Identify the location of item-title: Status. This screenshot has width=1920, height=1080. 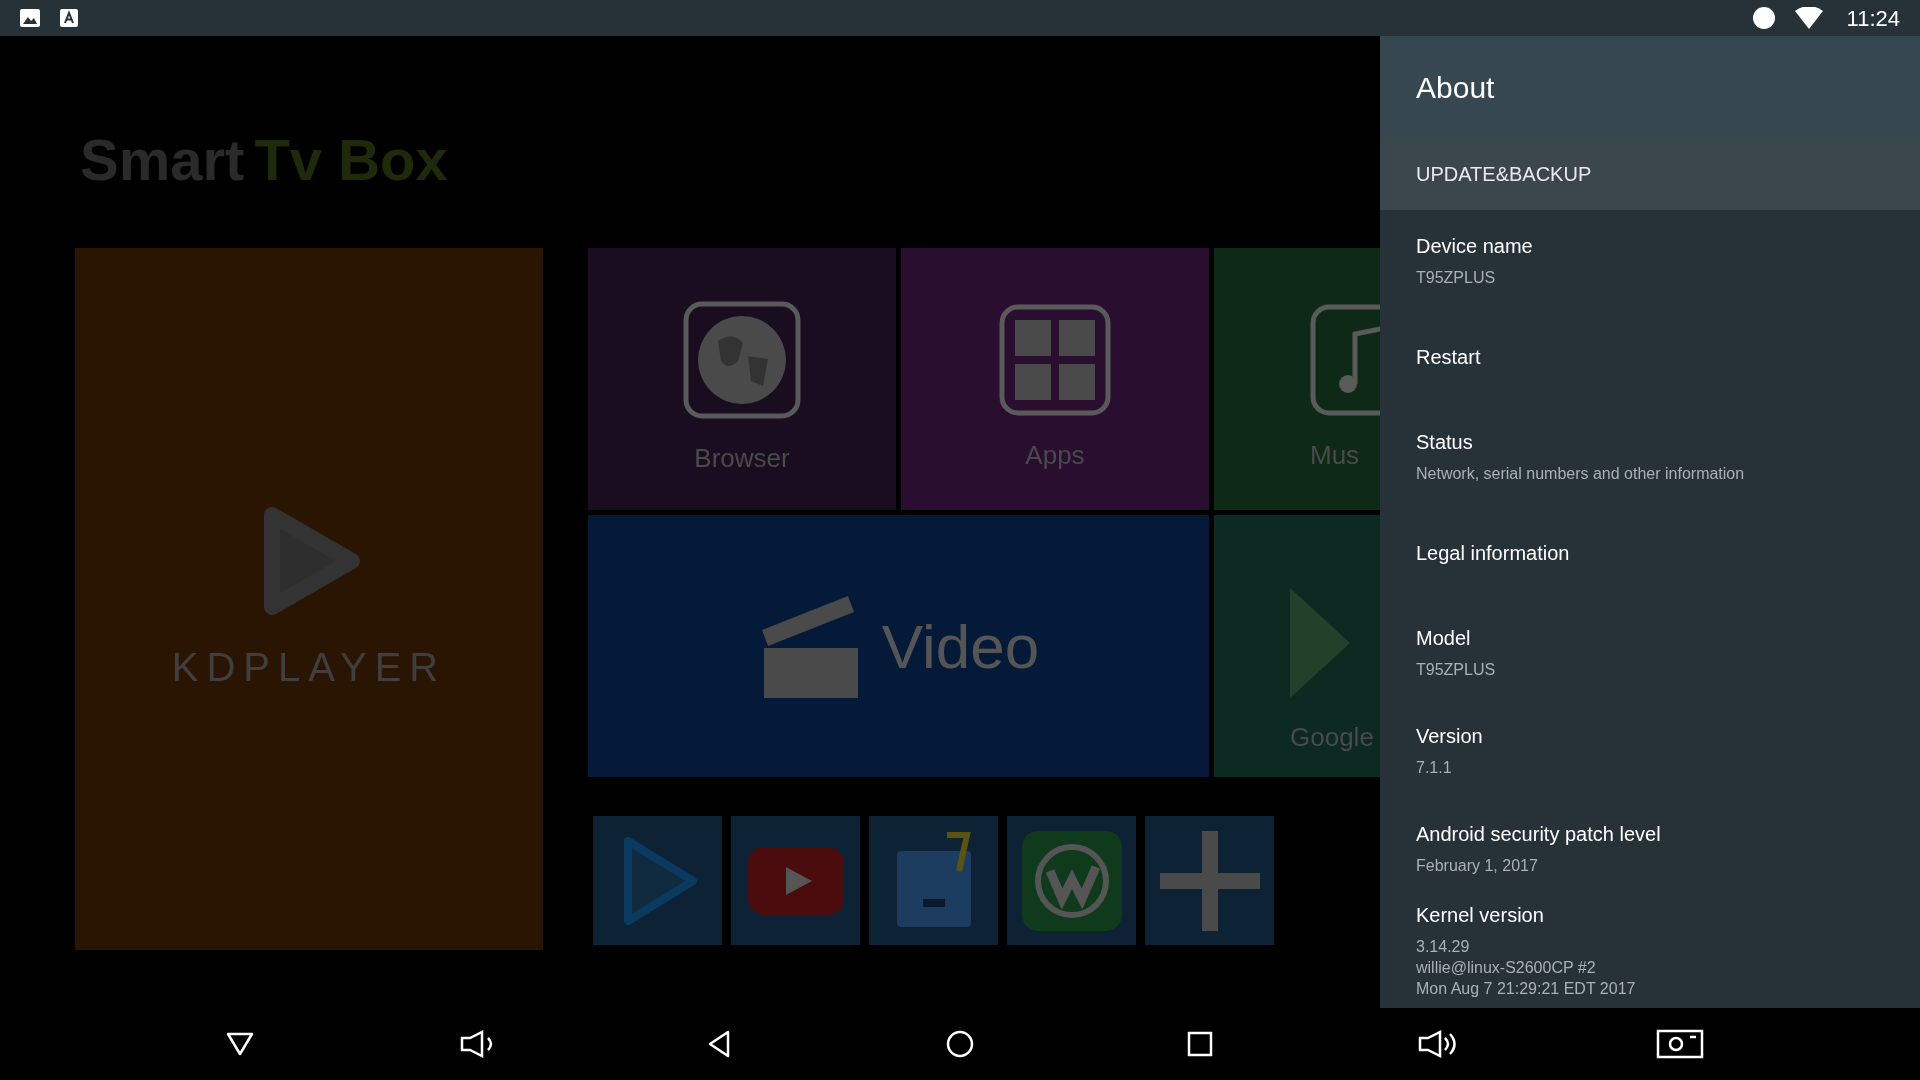
(1445, 442).